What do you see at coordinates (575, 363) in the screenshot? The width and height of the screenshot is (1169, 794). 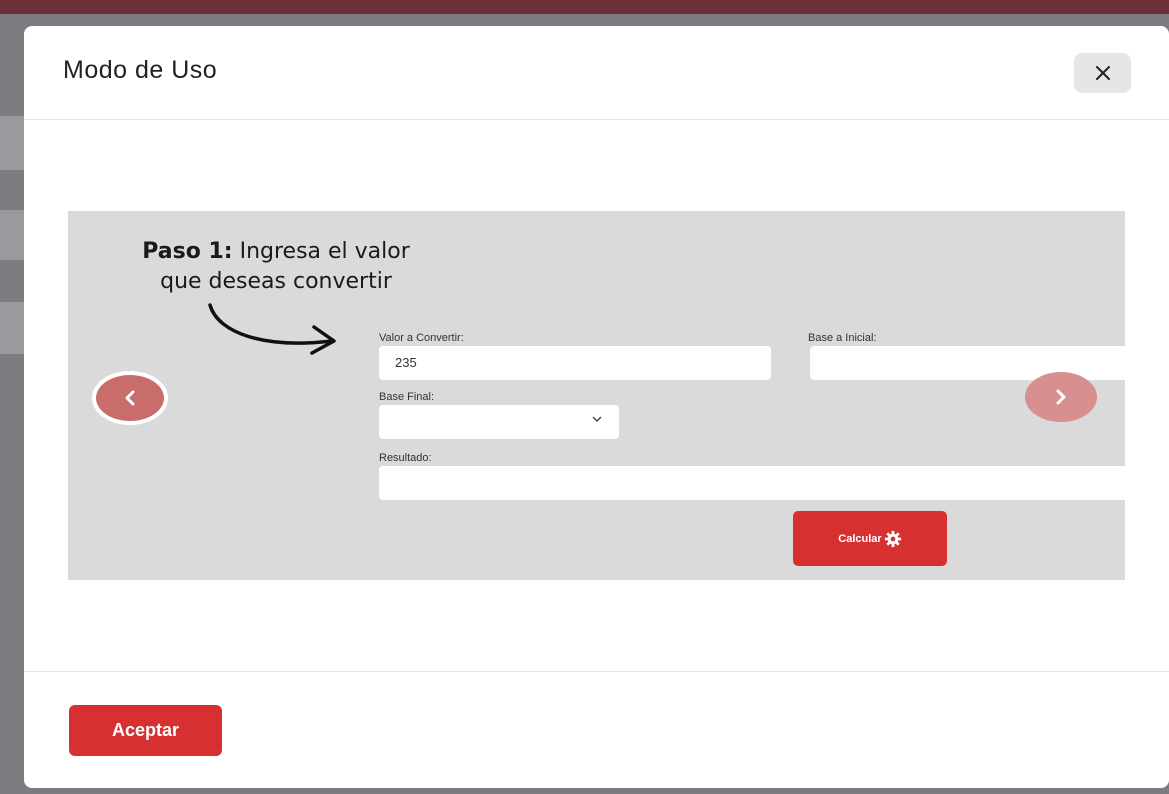 I see `valor-input: 235` at bounding box center [575, 363].